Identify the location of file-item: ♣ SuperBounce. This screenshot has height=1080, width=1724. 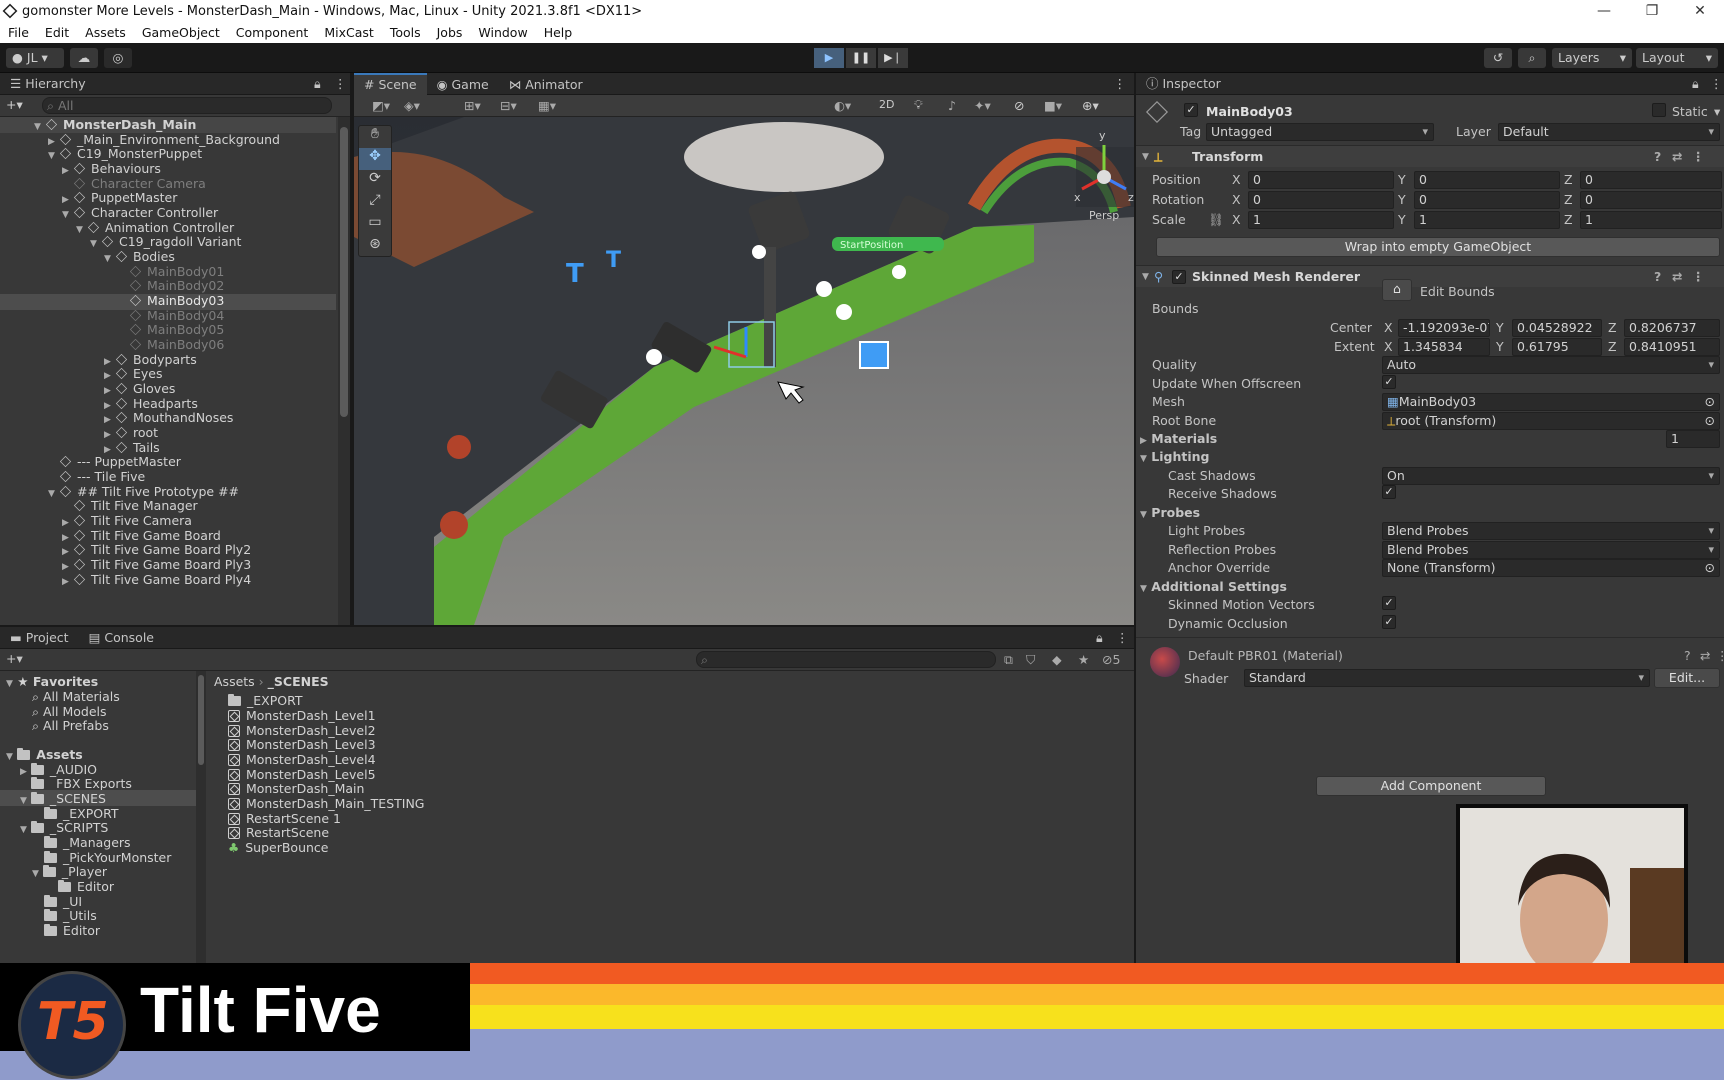
(278, 848).